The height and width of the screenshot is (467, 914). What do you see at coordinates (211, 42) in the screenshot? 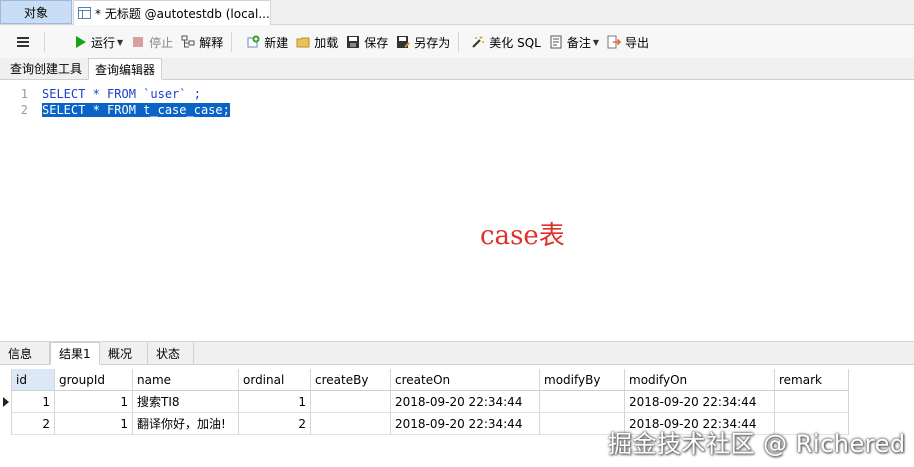
I see `explain-label: 解释` at bounding box center [211, 42].